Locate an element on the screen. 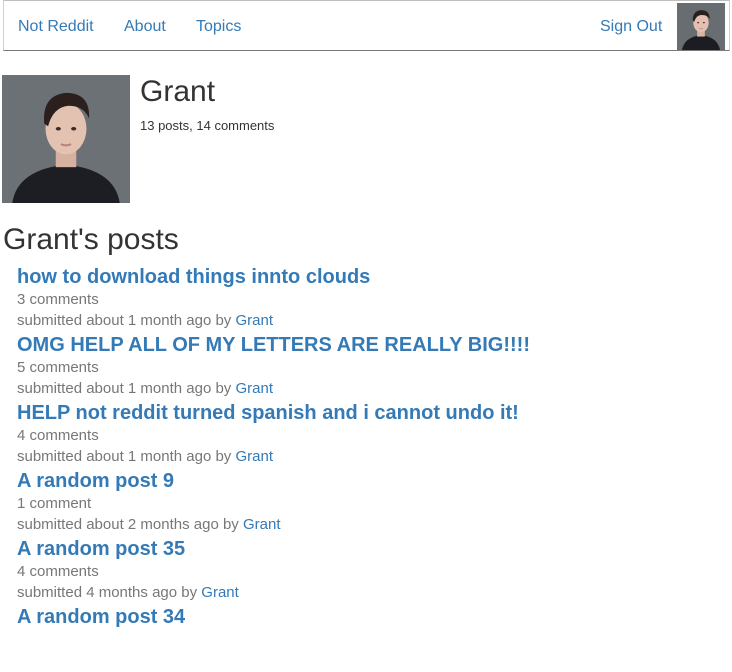 The image size is (732, 672). post-comments-count: 5 comments is located at coordinates (58, 367).